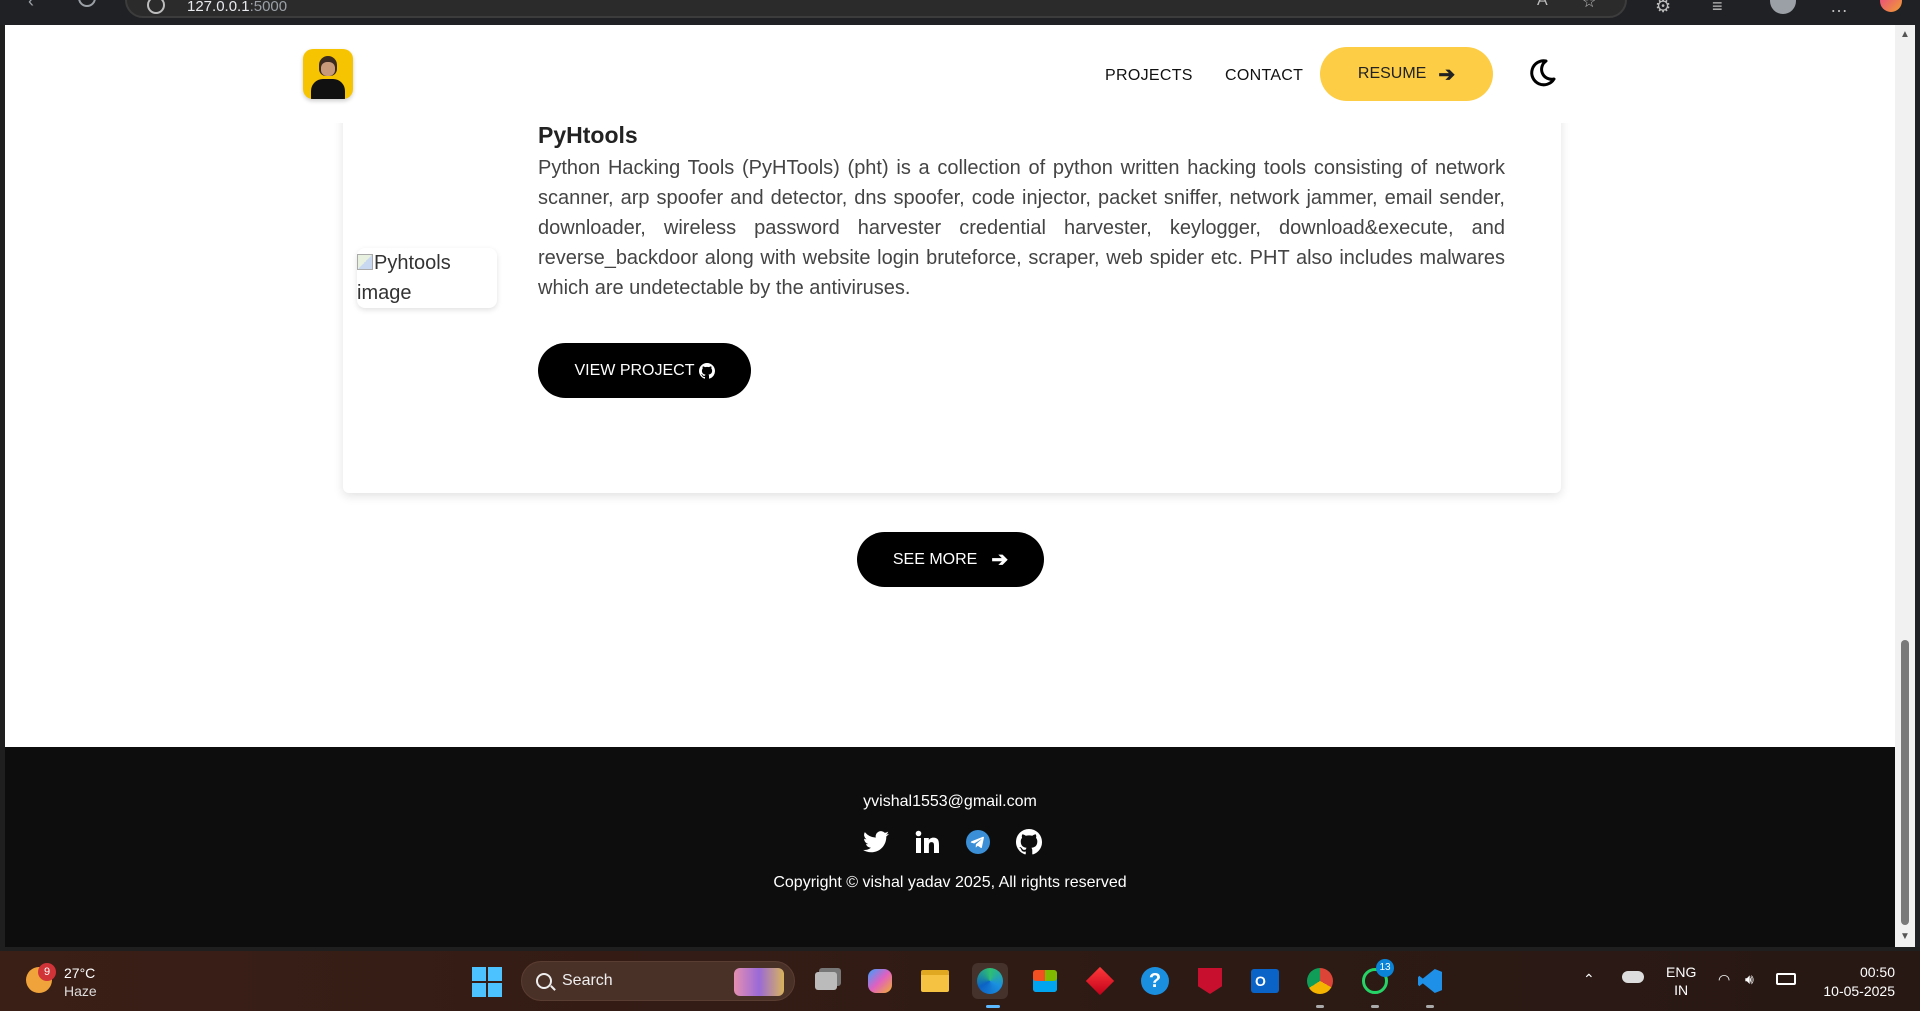 The image size is (1920, 1011). Describe the element at coordinates (587, 980) in the screenshot. I see `taskbar-search-label: Search` at that location.